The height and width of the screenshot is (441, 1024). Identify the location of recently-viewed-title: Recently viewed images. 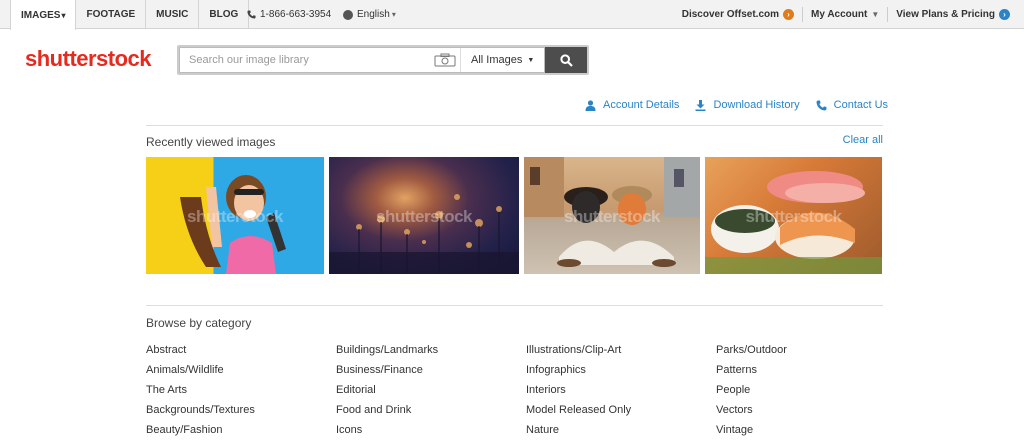
(211, 142).